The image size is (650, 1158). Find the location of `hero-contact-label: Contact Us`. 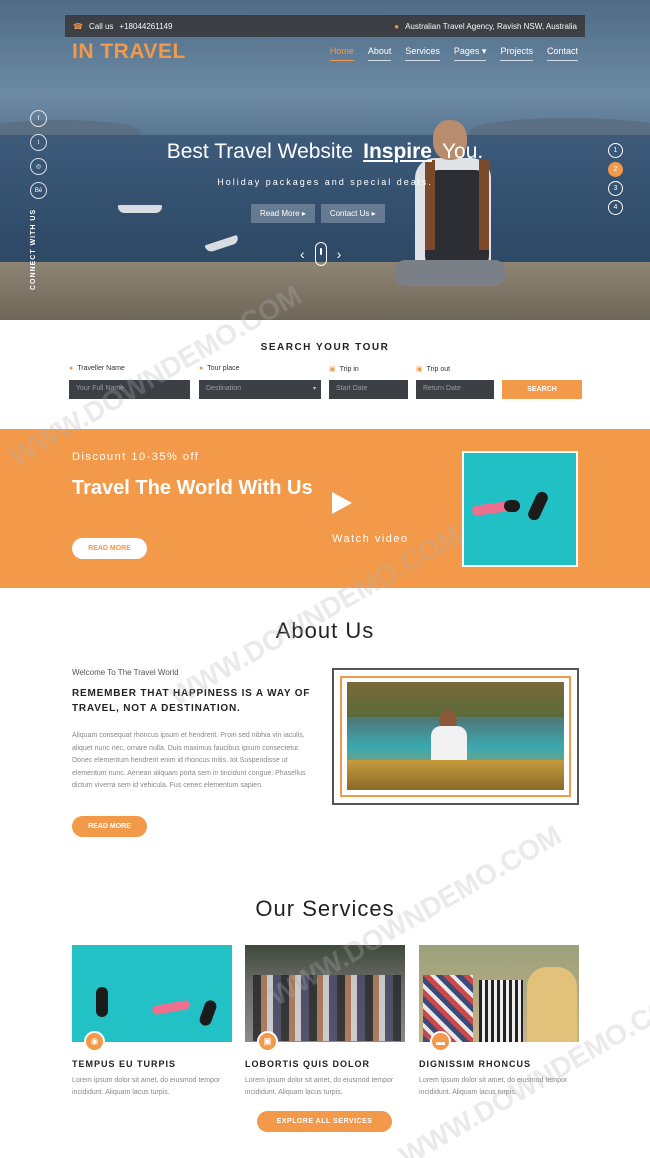

hero-contact-label: Contact Us is located at coordinates (349, 213).